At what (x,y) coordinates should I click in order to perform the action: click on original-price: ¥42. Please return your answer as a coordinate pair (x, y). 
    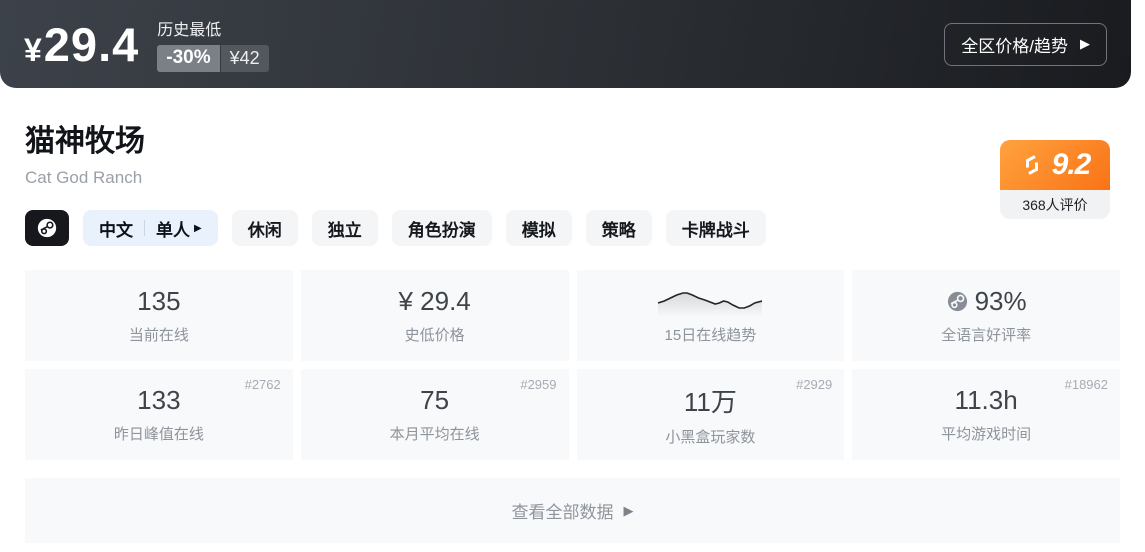
    Looking at the image, I should click on (244, 58).